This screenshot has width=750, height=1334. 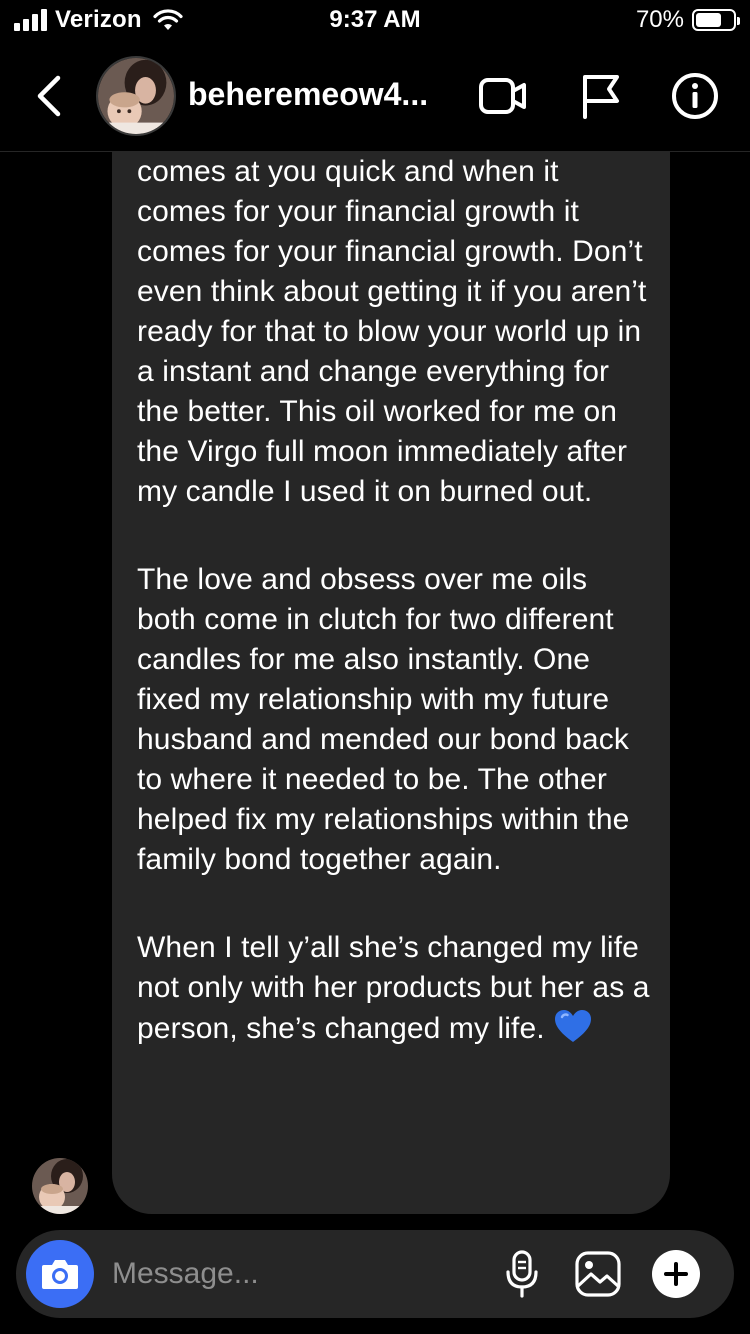 I want to click on profile-avatar, so click(x=136, y=96).